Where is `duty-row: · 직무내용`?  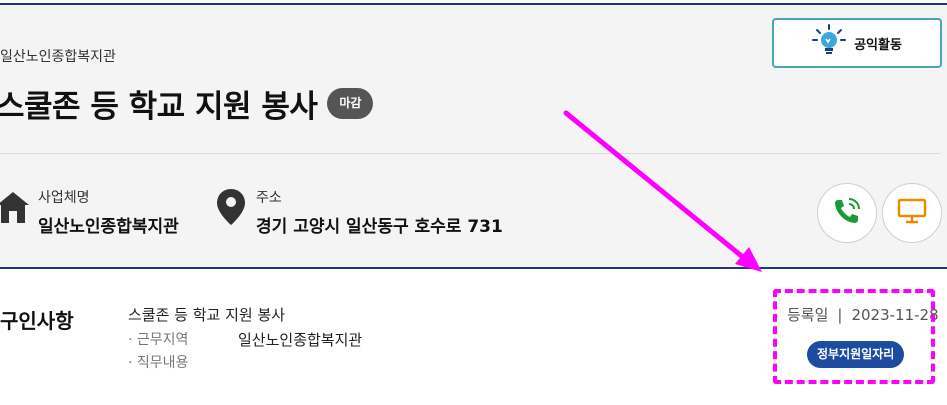 duty-row: · 직무내용 is located at coordinates (158, 362).